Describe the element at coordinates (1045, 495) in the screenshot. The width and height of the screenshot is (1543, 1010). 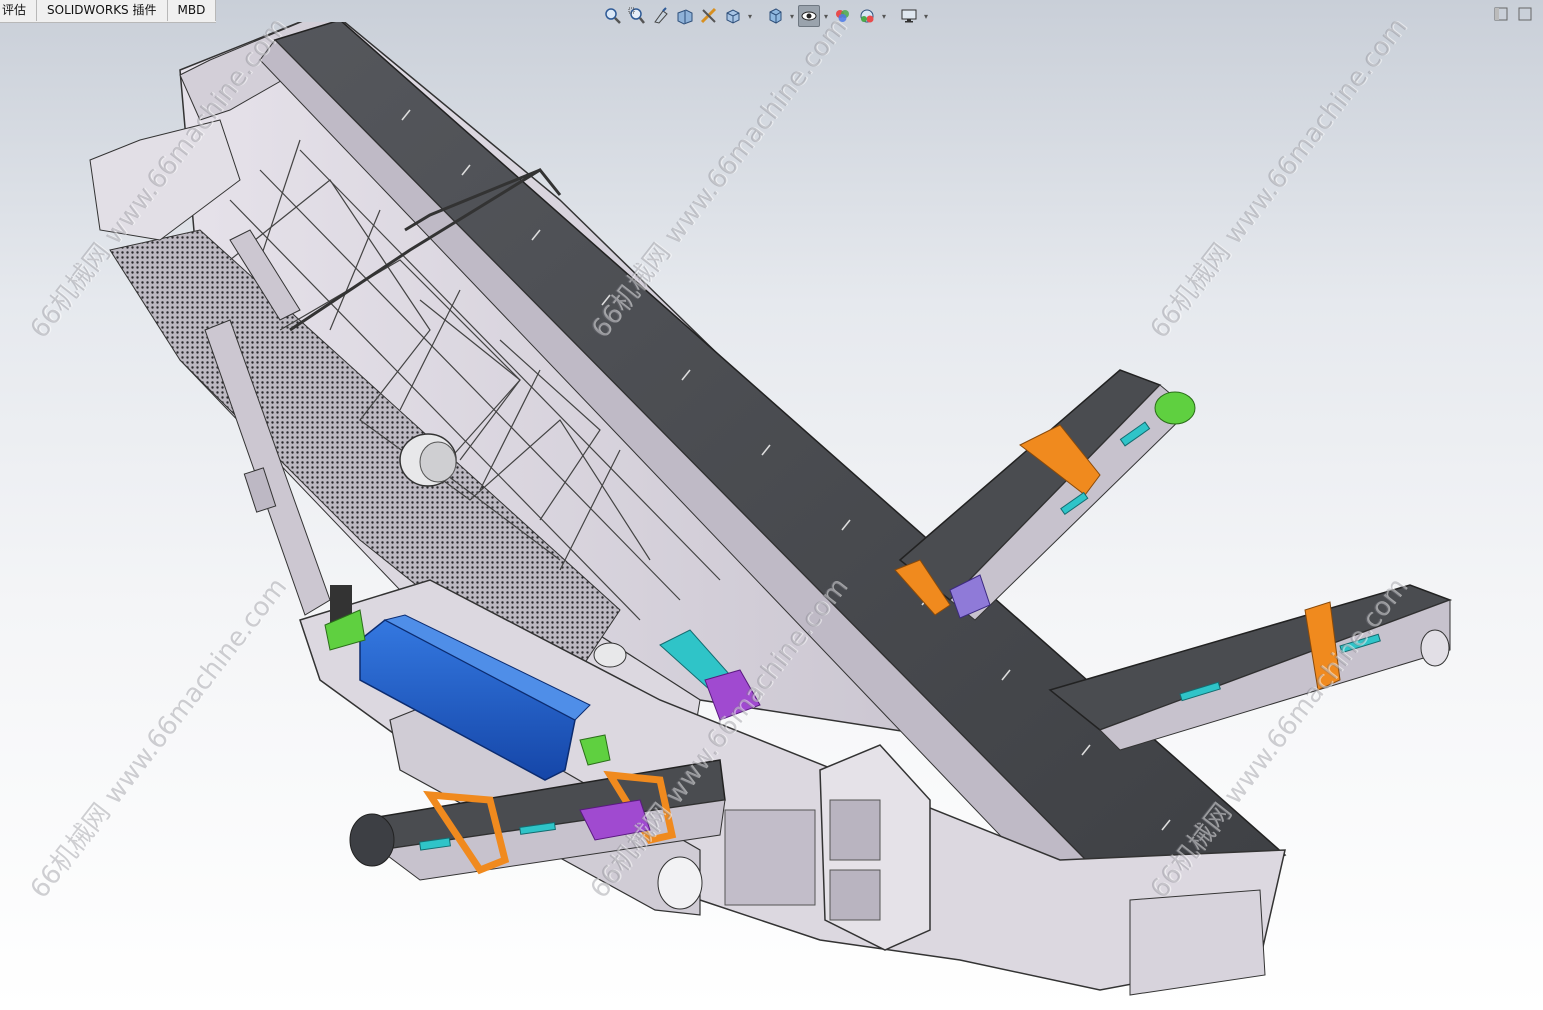
I see `side-conveyor-upper` at that location.